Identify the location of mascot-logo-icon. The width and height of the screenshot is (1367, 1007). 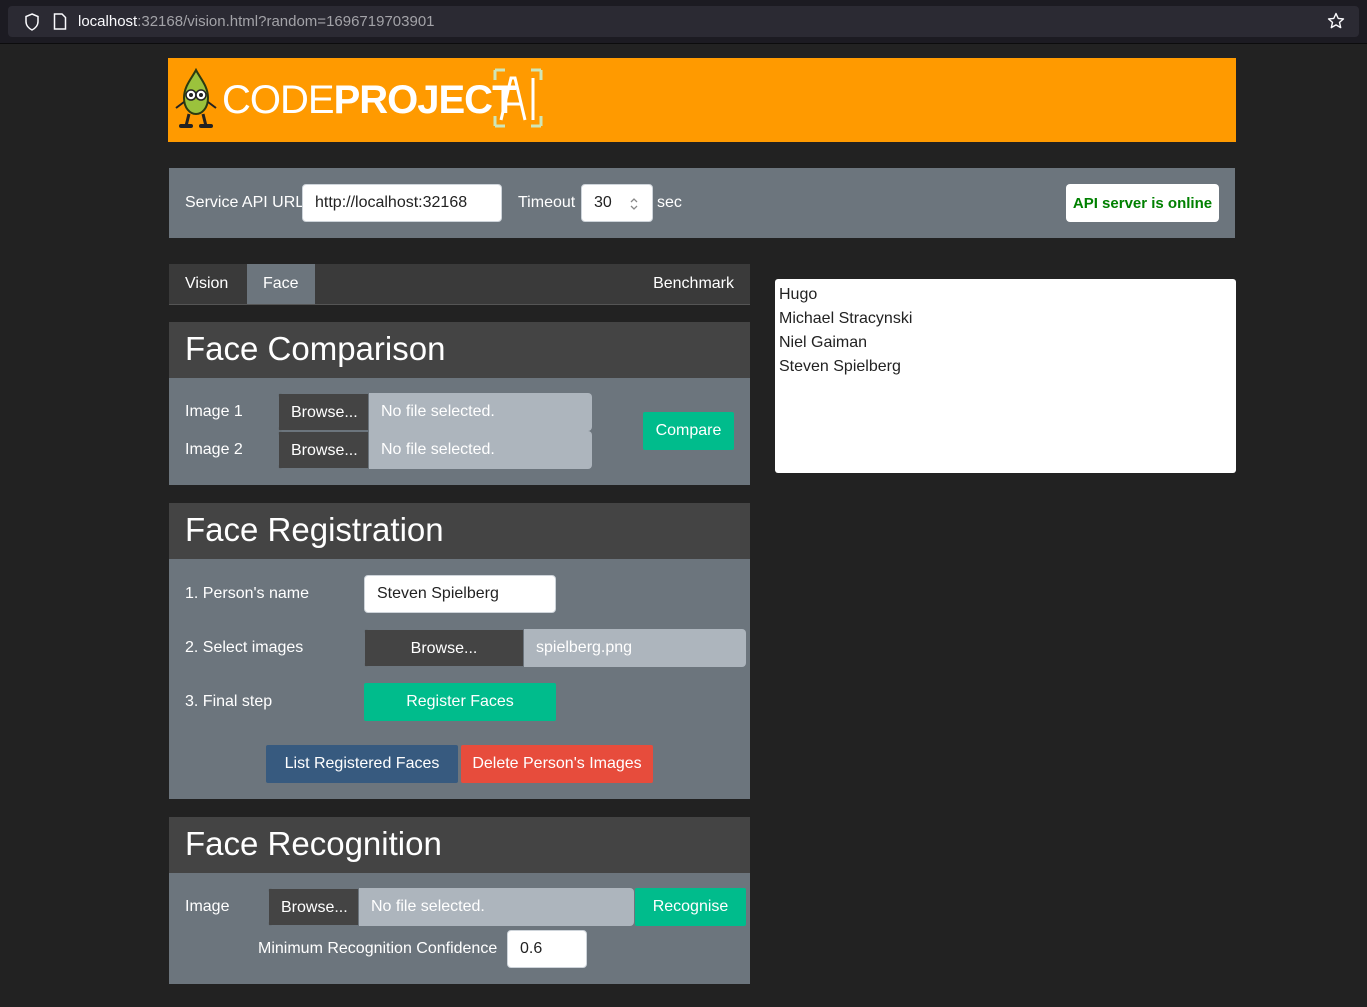
(196, 98).